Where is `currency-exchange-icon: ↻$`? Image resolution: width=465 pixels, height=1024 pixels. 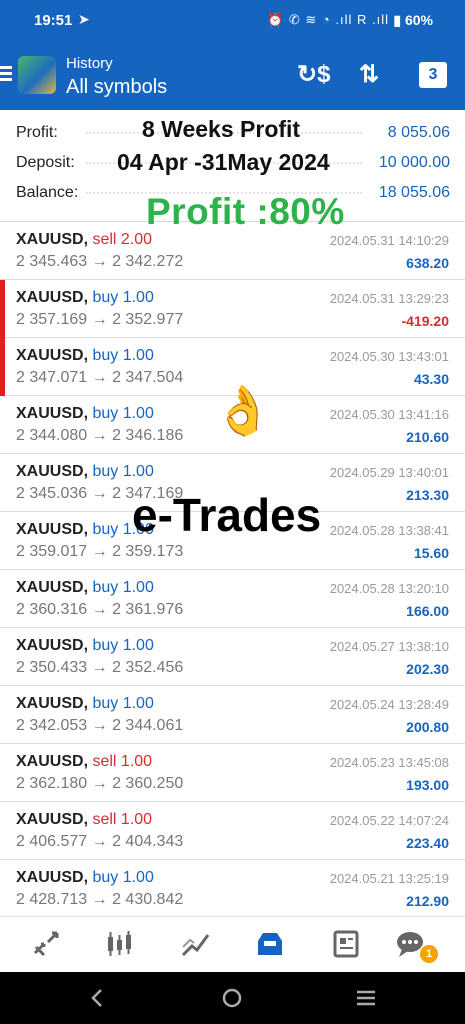 currency-exchange-icon: ↻$ is located at coordinates (313, 74).